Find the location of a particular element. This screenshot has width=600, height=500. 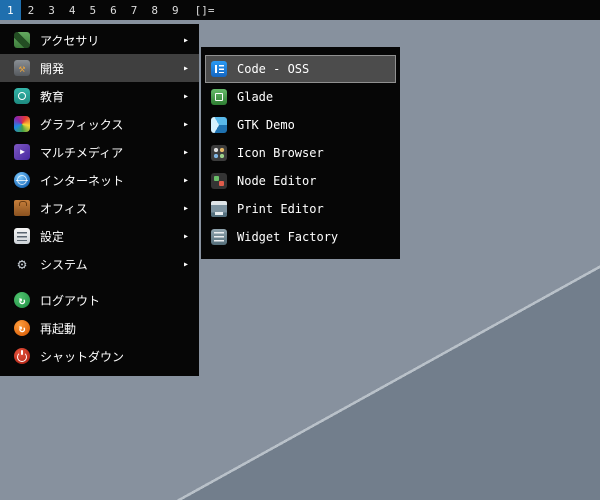

menu-item-office: オフィス ▸ is located at coordinates (99, 208).